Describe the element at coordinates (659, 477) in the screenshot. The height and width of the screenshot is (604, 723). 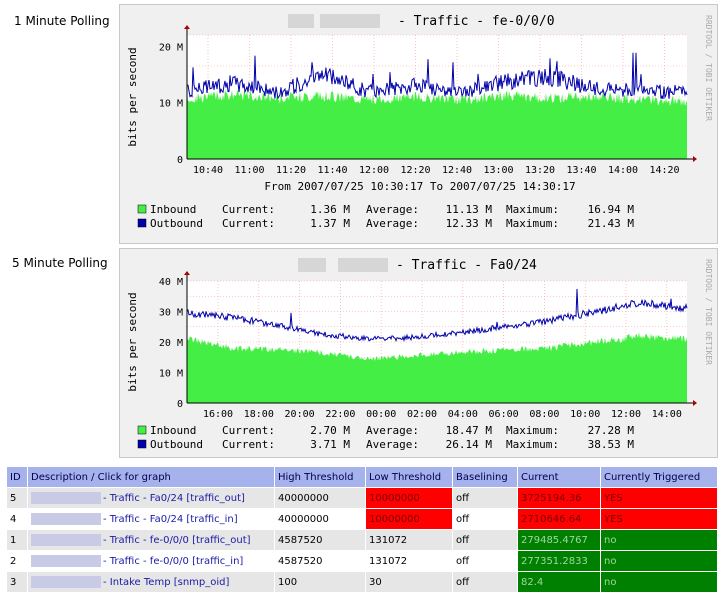
I see `col-currently-triggered: Currently Triggered` at that location.